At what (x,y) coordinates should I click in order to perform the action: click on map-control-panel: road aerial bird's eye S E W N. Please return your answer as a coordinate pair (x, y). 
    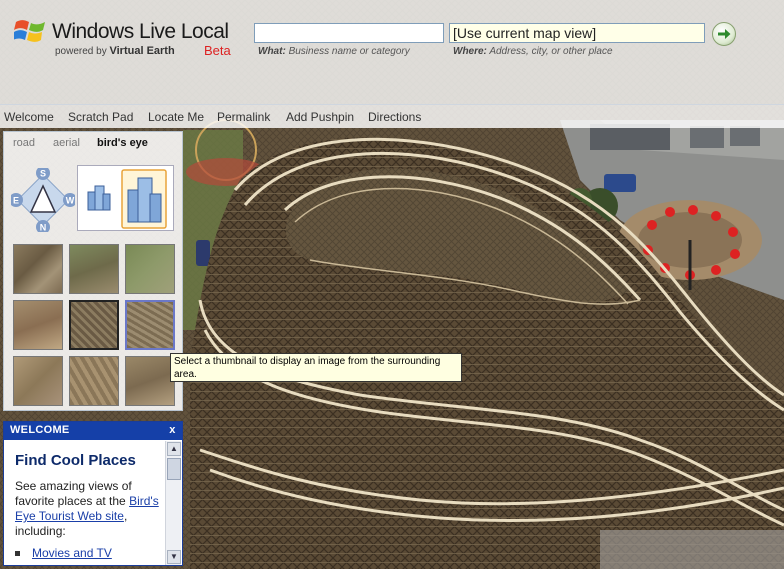
    Looking at the image, I should click on (93, 271).